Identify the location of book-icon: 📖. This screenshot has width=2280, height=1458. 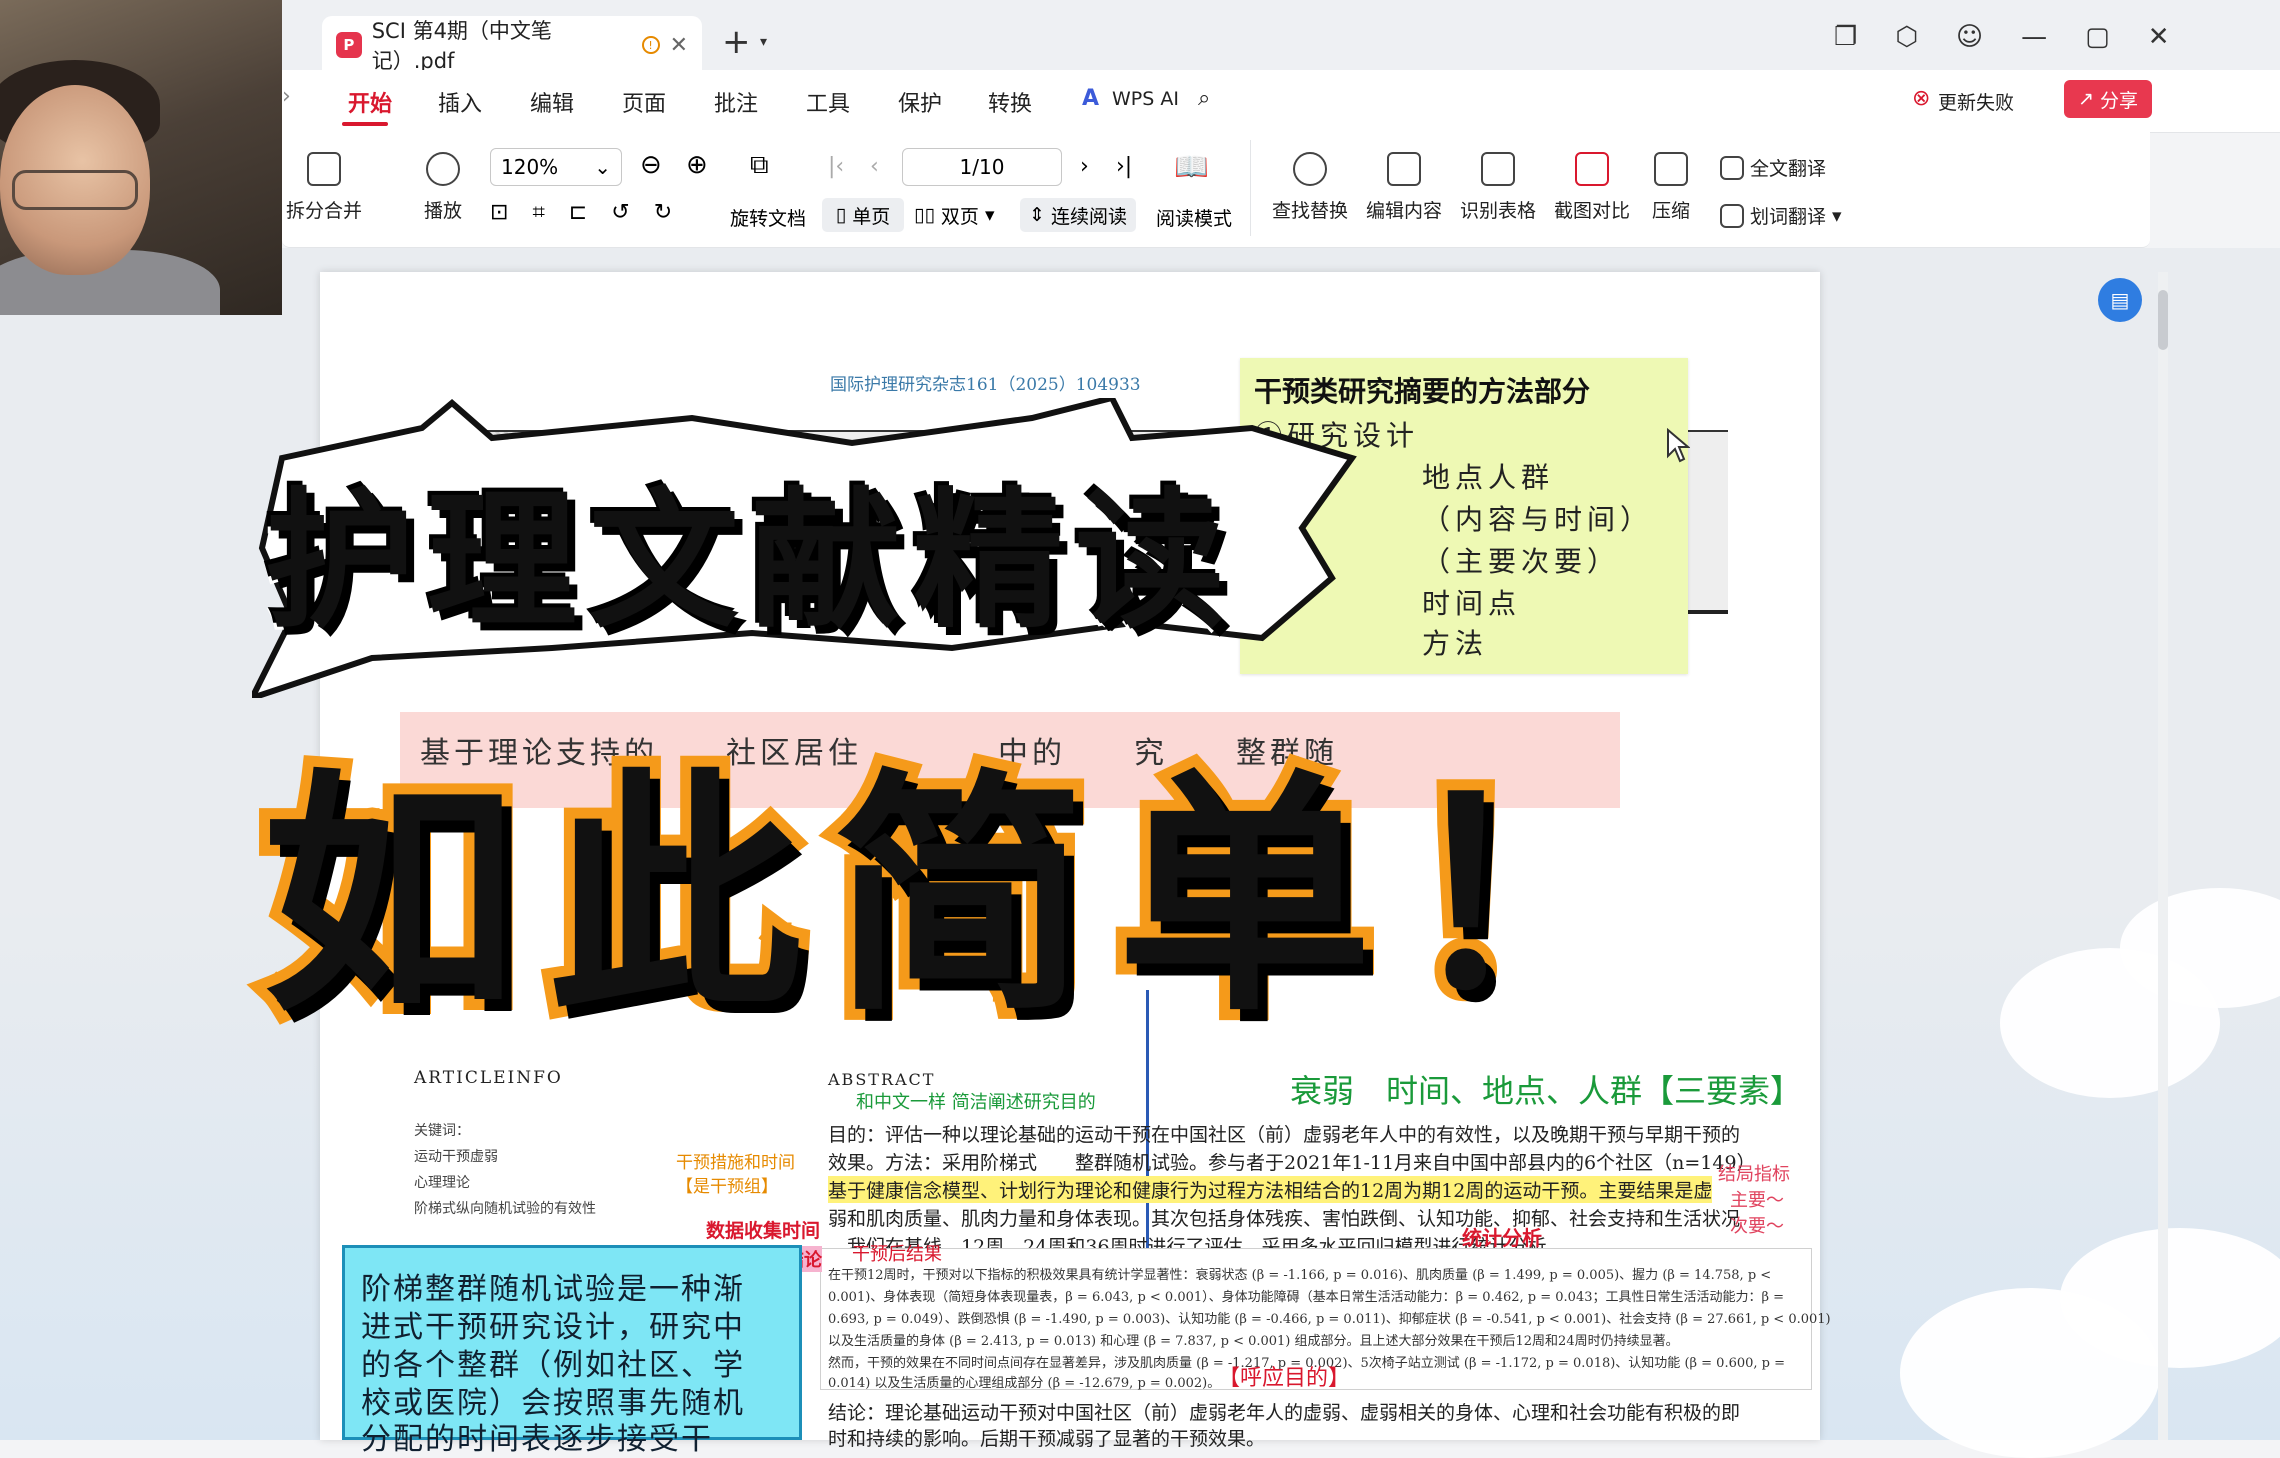
(1191, 166).